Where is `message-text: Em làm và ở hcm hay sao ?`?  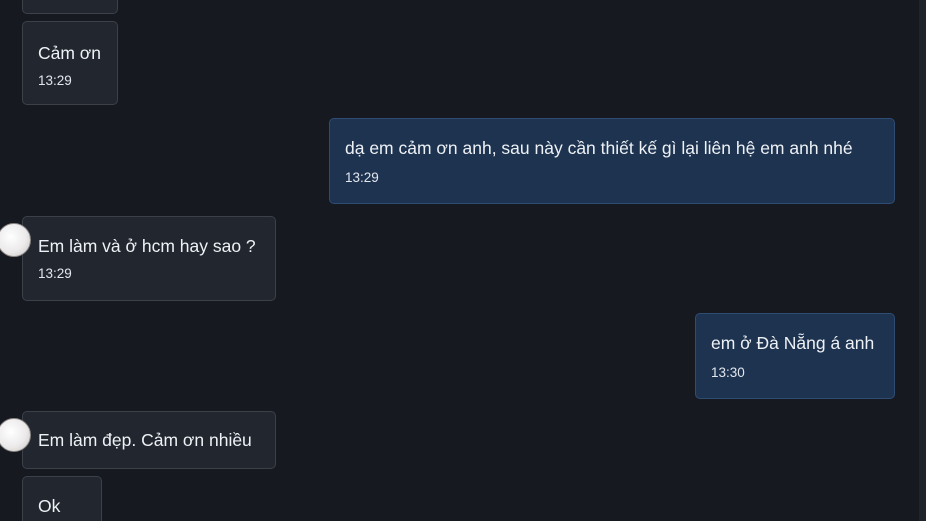
message-text: Em làm và ở hcm hay sao ? is located at coordinates (147, 246).